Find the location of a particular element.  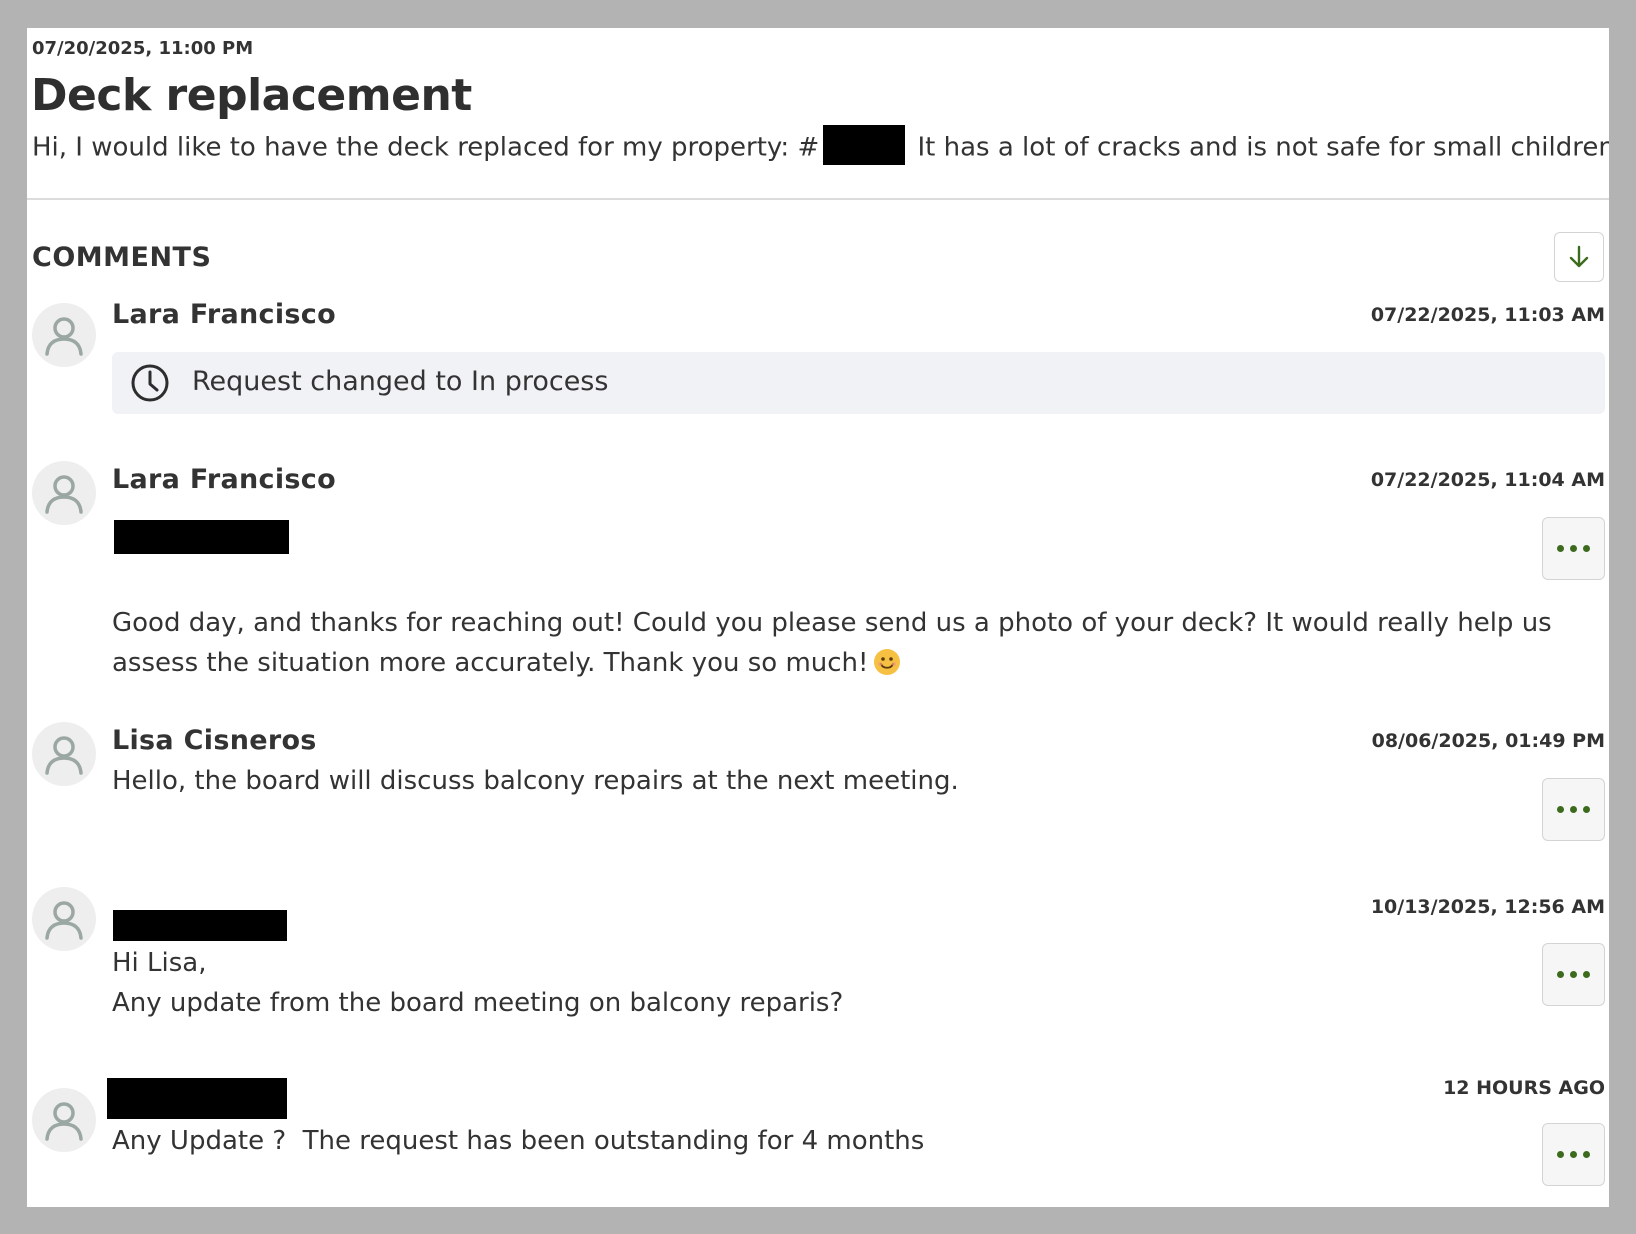

status-change-notice: Request changed to In process is located at coordinates (858, 383).